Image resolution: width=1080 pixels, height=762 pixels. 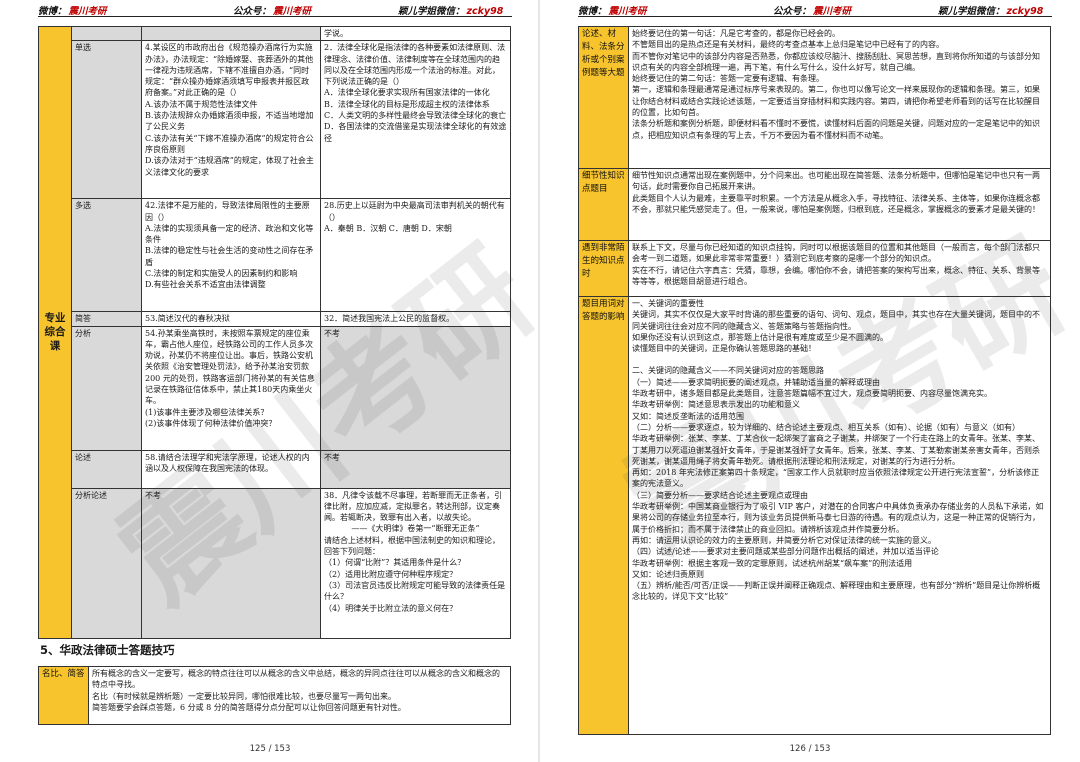 What do you see at coordinates (106, 255) in the screenshot?
I see `row-type: 多选` at bounding box center [106, 255].